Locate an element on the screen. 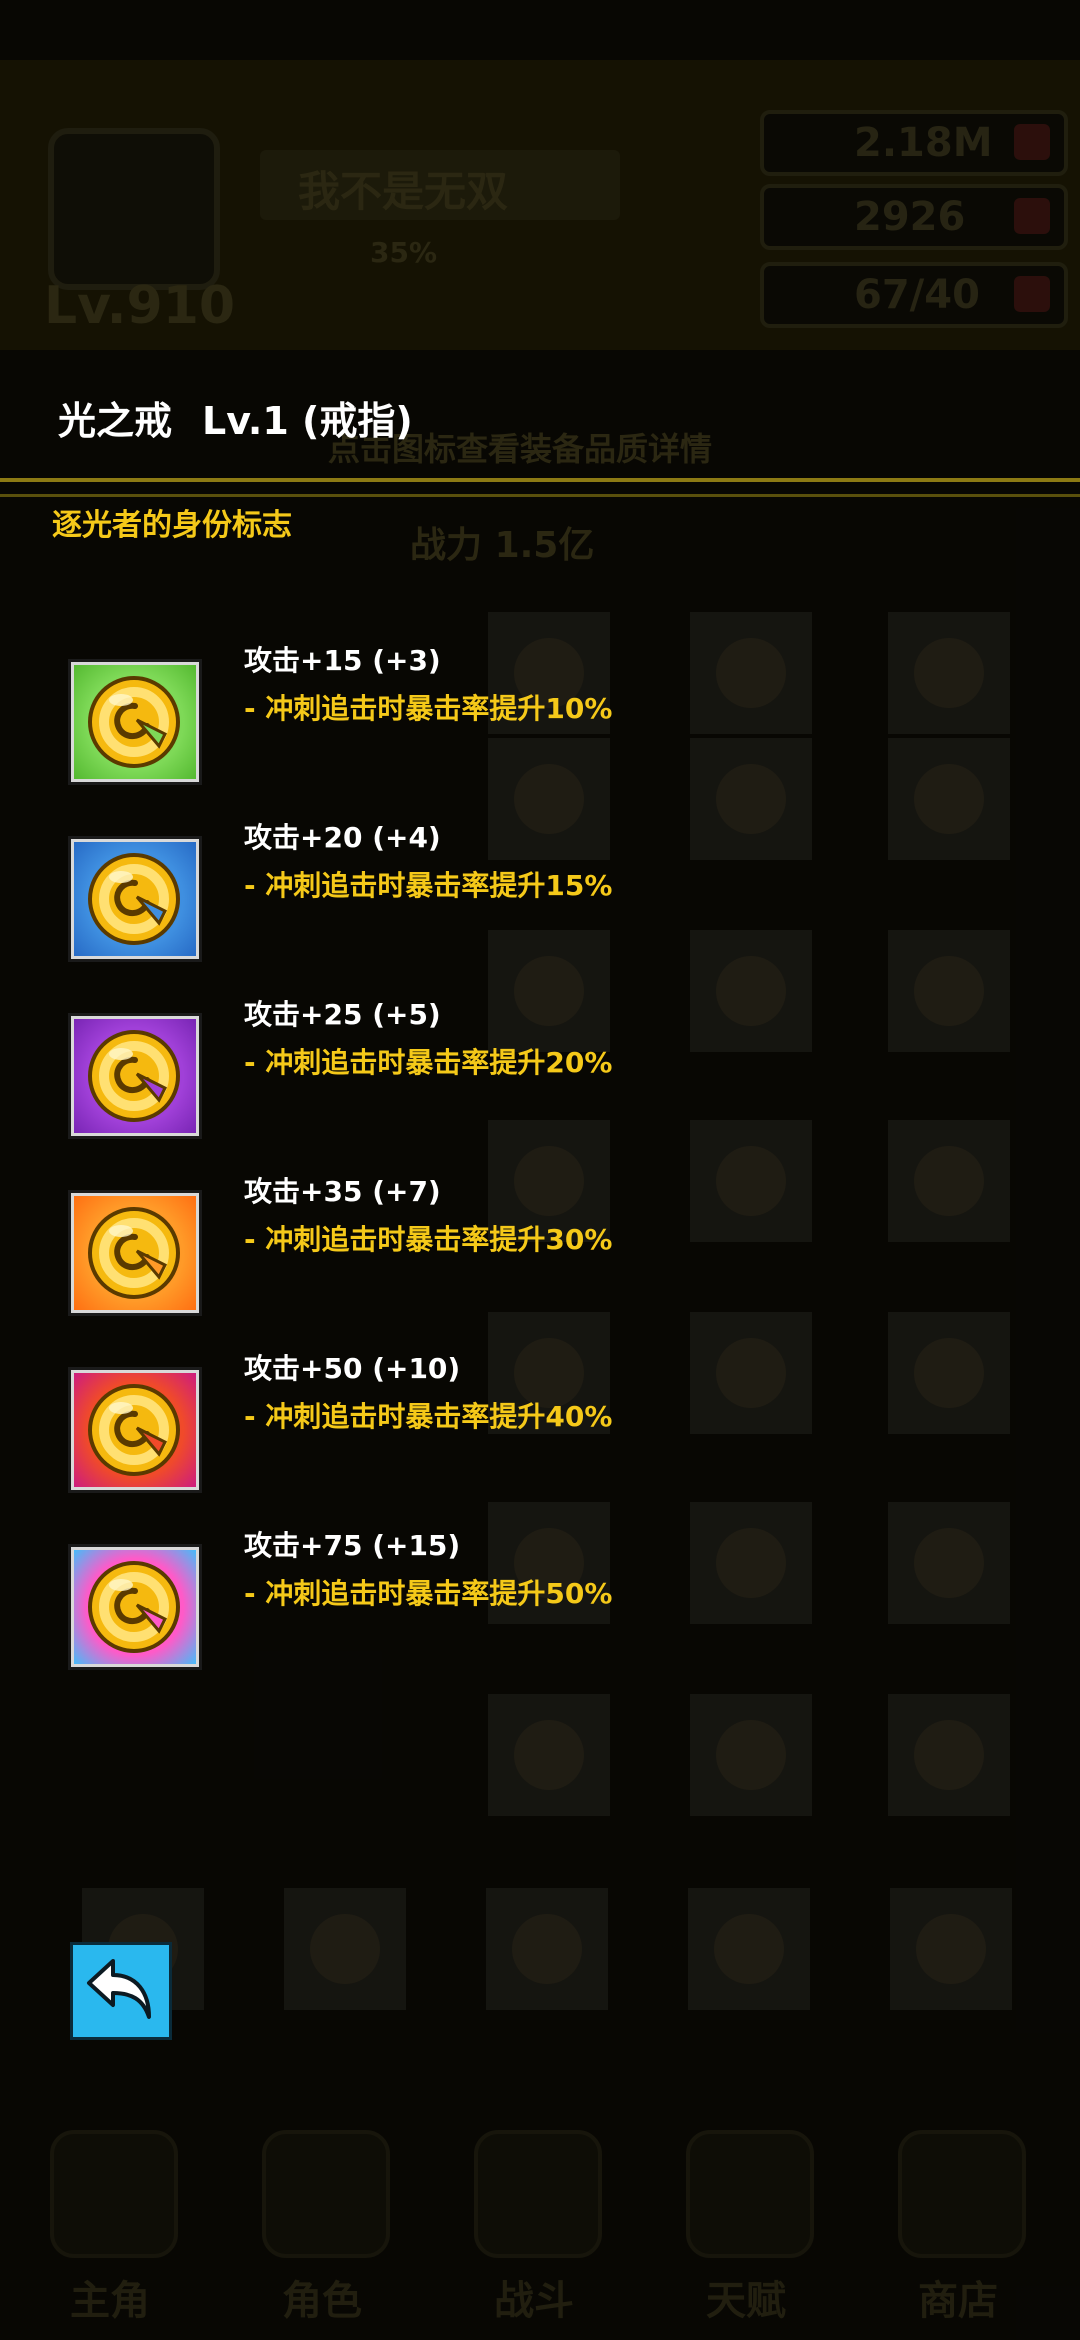  quality-stat: 攻击+75 (+15) is located at coordinates (352, 1544).